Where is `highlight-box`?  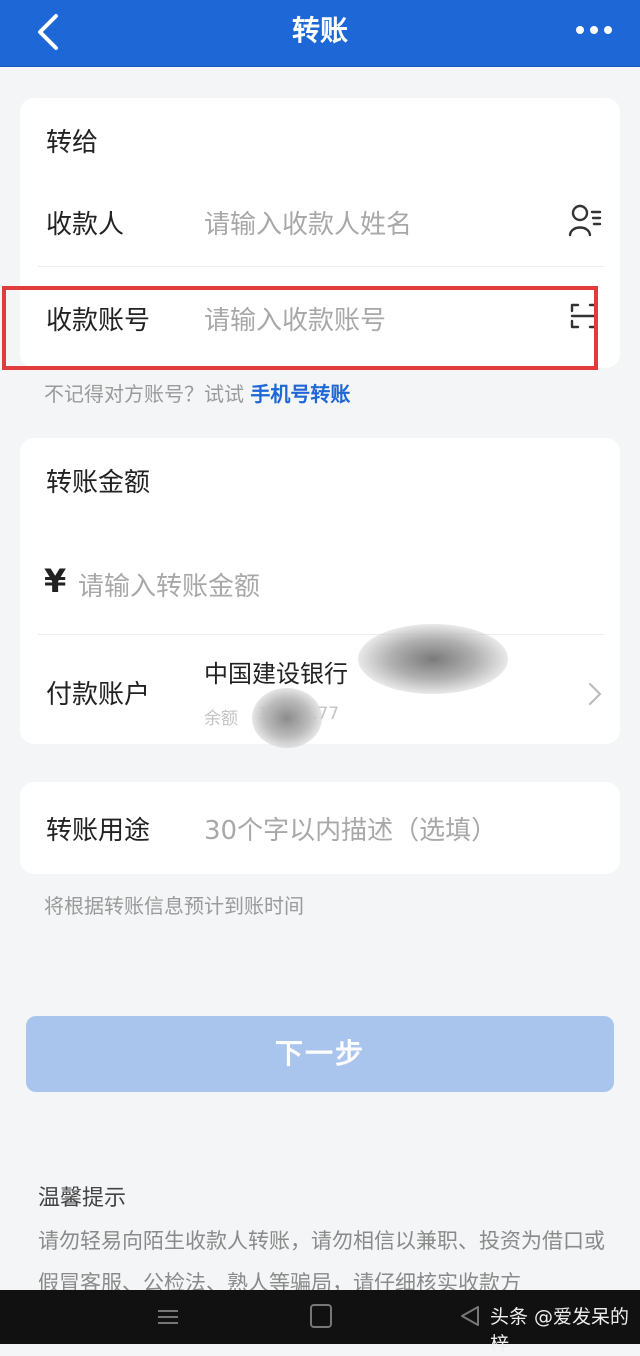 highlight-box is located at coordinates (300, 328).